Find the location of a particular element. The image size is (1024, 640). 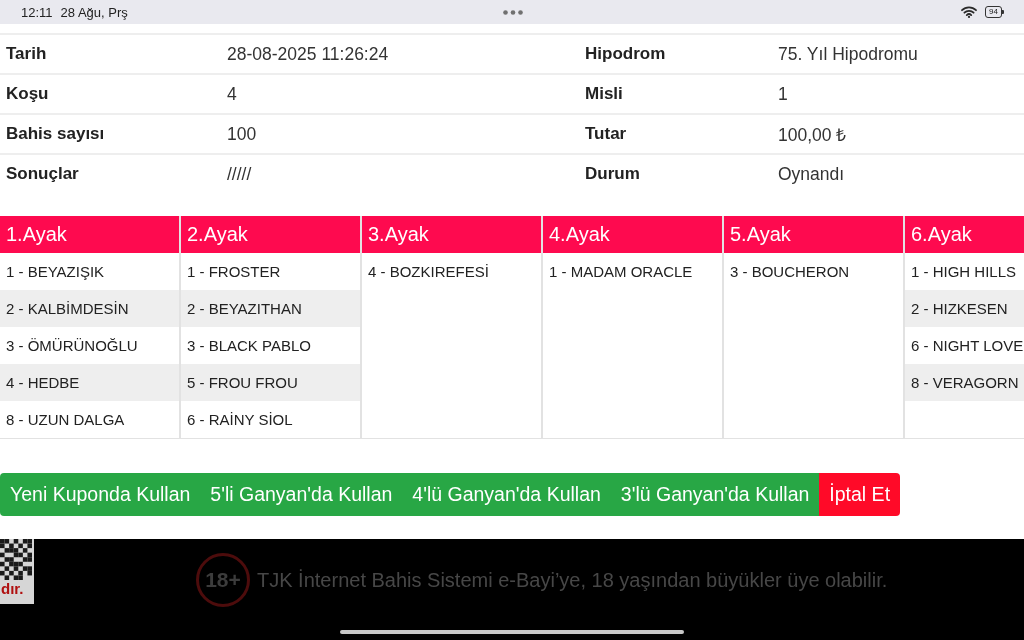

horse-entry: 4 - HEDBE is located at coordinates (89, 382).